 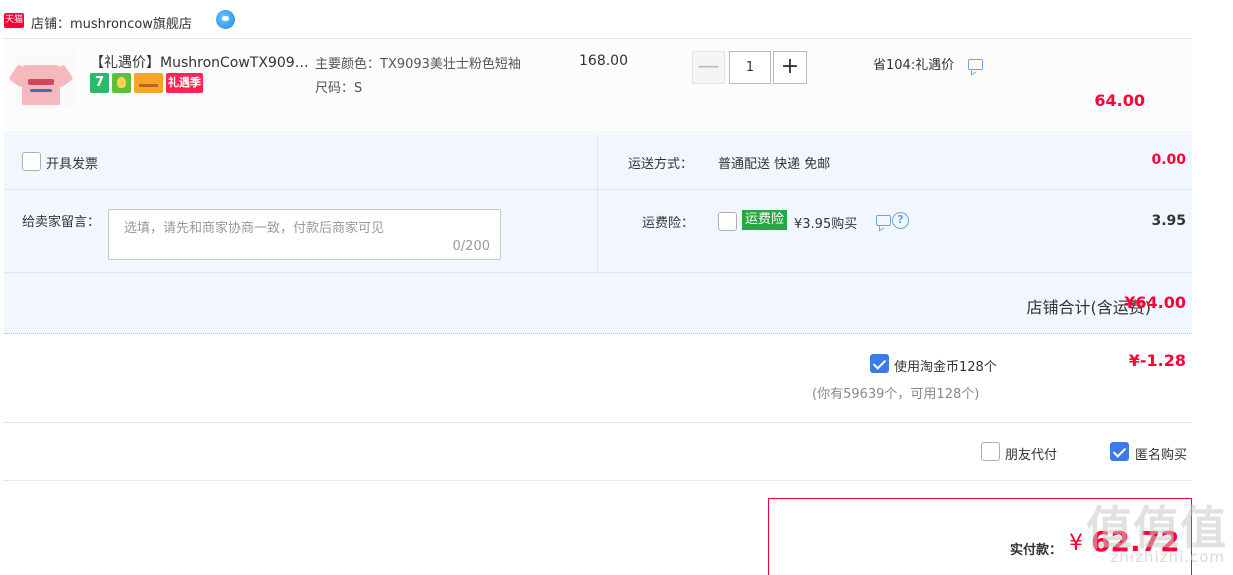 What do you see at coordinates (148, 83) in the screenshot?
I see `credit-card-icon` at bounding box center [148, 83].